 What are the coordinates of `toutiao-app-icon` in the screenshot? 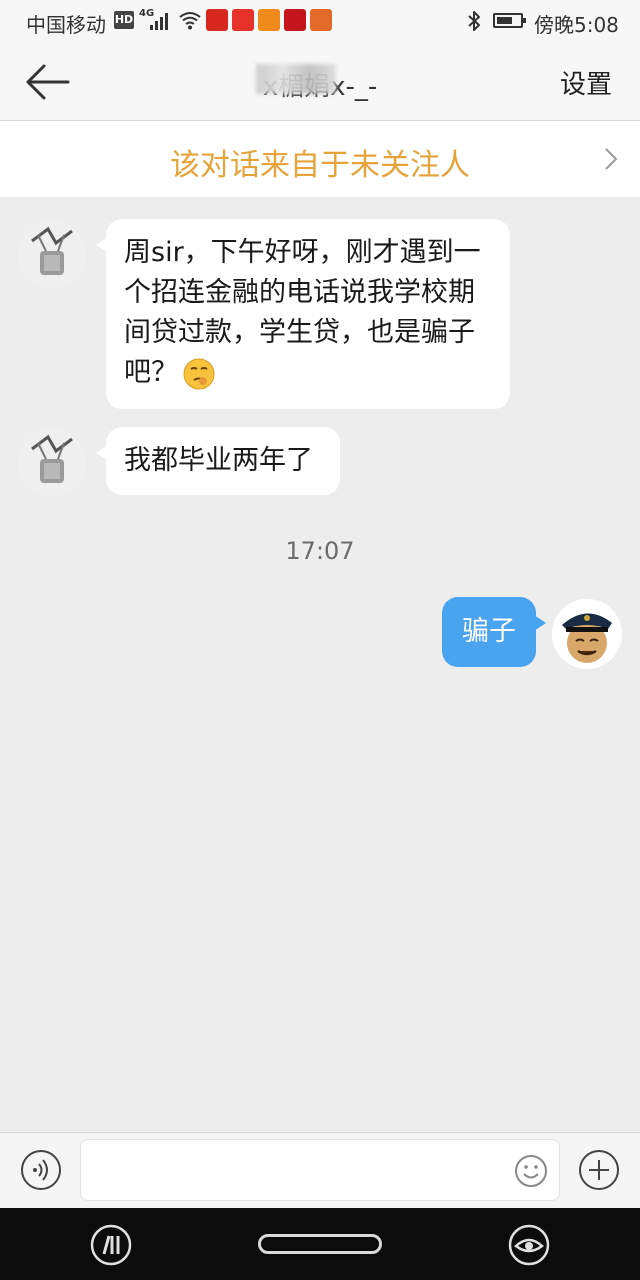 It's located at (243, 20).